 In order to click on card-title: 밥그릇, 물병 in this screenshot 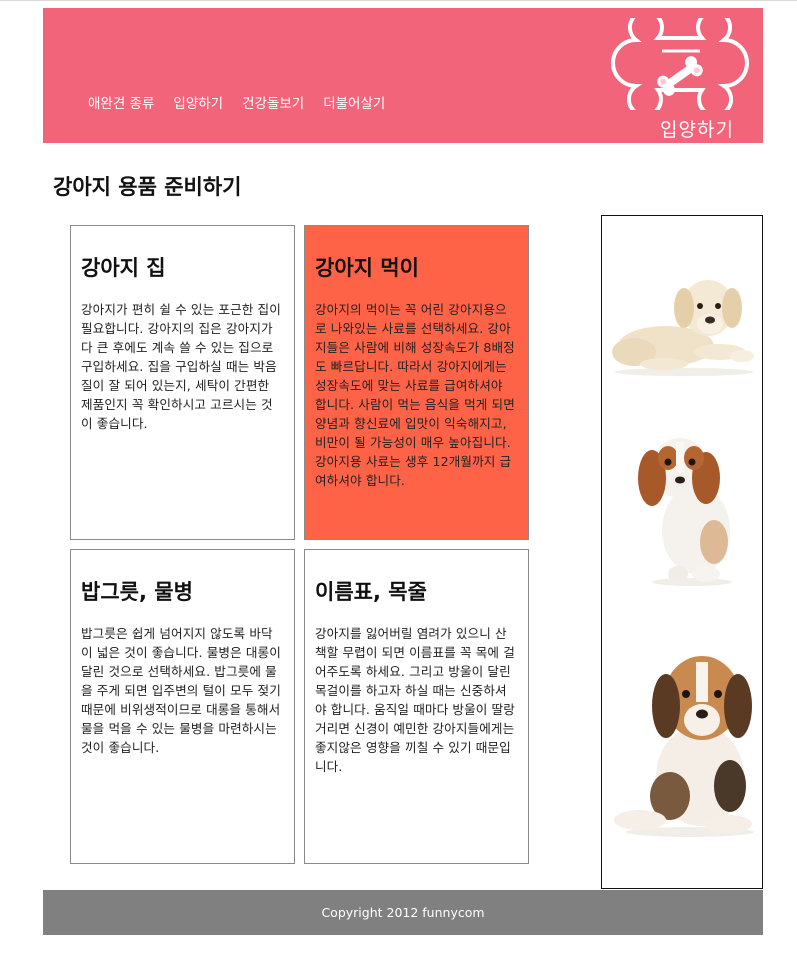, I will do `click(137, 592)`.